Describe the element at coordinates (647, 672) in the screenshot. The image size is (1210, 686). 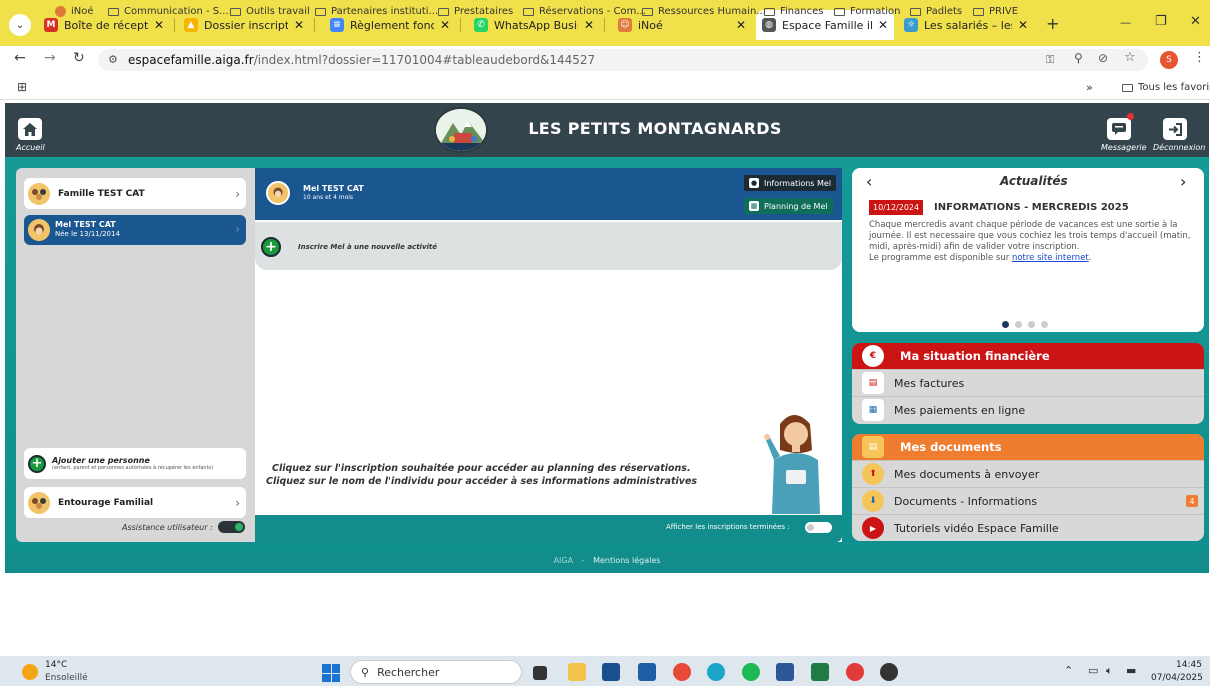
I see `calculator-app-icon` at that location.